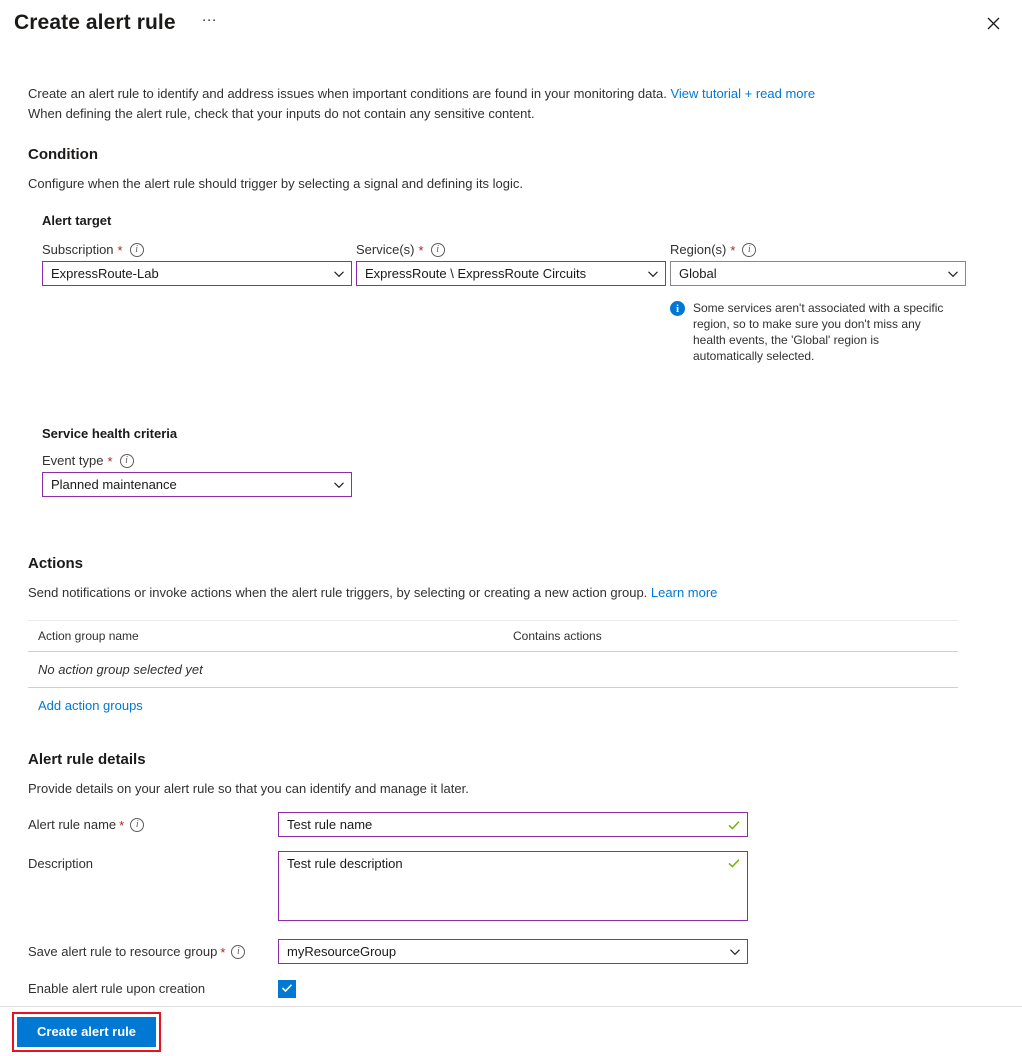 Image resolution: width=1022 pixels, height=1056 pixels. Describe the element at coordinates (511, 249) in the screenshot. I see `services-label-row: Service(s) * i` at that location.